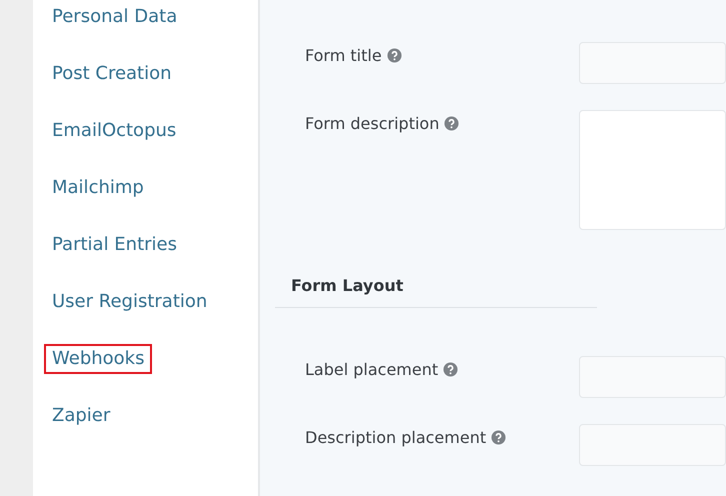 Image resolution: width=726 pixels, height=496 pixels. Describe the element at coordinates (372, 123) in the screenshot. I see `field-label: Form description` at that location.